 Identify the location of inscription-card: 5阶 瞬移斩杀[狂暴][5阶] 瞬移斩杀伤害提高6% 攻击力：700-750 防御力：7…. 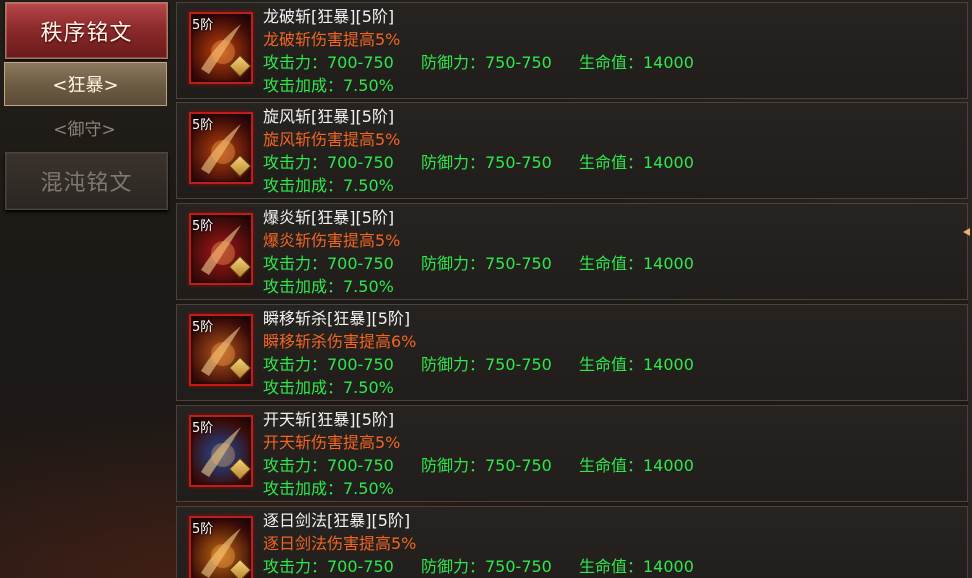
(572, 352).